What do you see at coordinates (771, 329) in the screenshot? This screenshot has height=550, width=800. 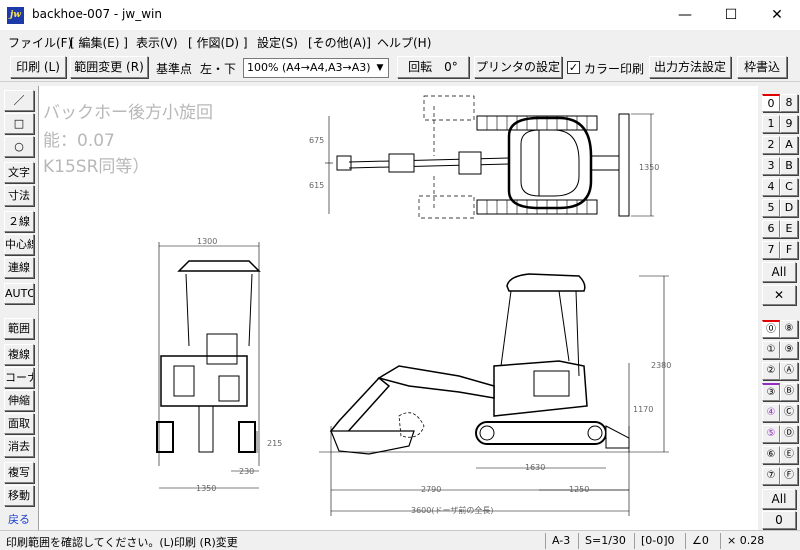 I see `layer-0: ⓪` at bounding box center [771, 329].